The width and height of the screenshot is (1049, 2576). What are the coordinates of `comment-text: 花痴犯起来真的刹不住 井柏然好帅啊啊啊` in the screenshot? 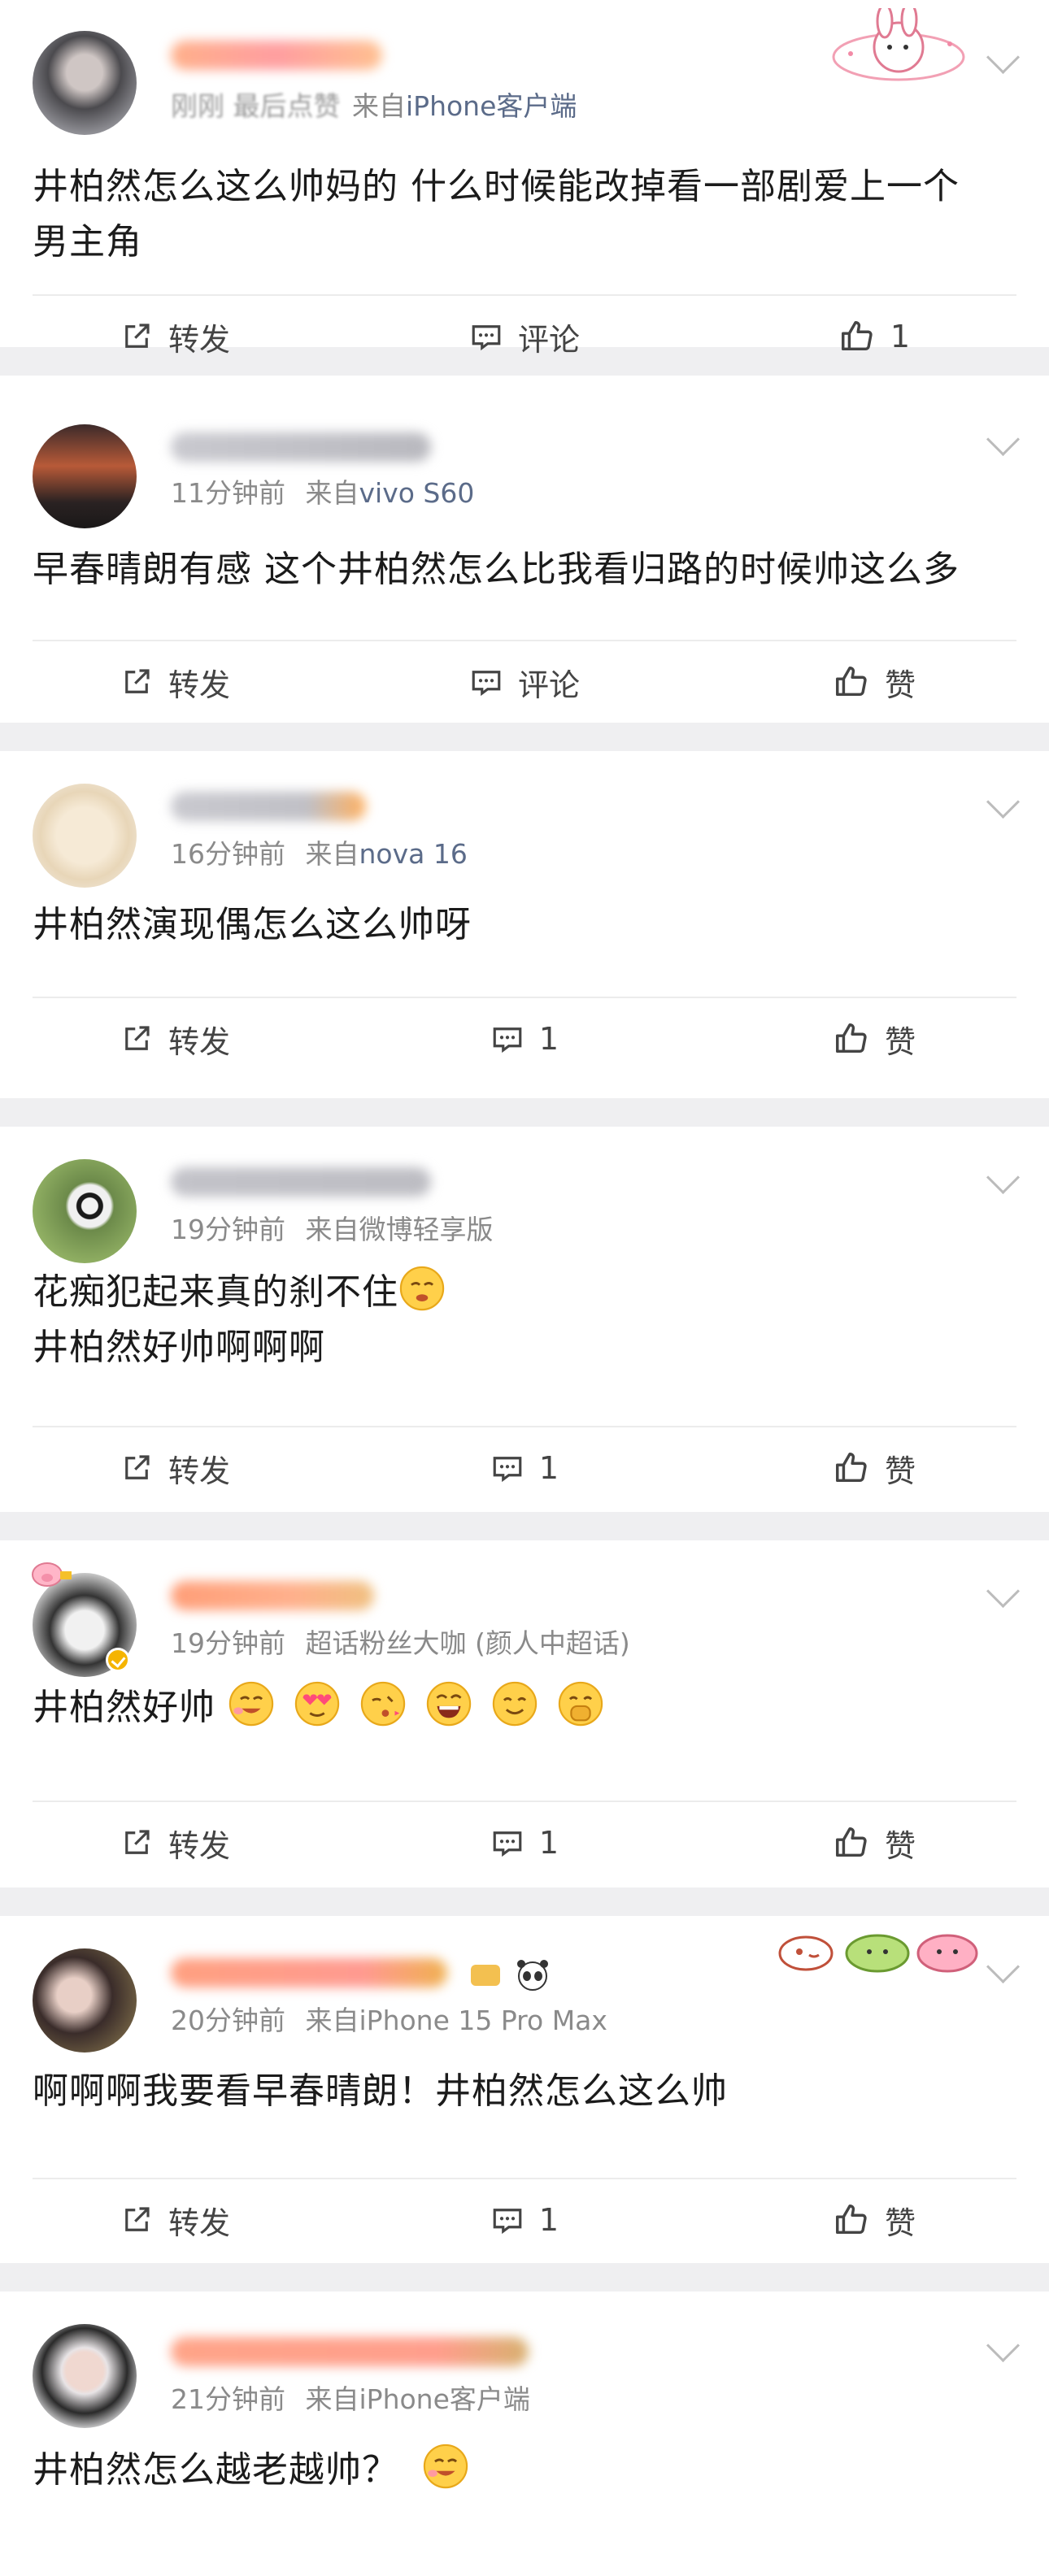 It's located at (524, 1320).